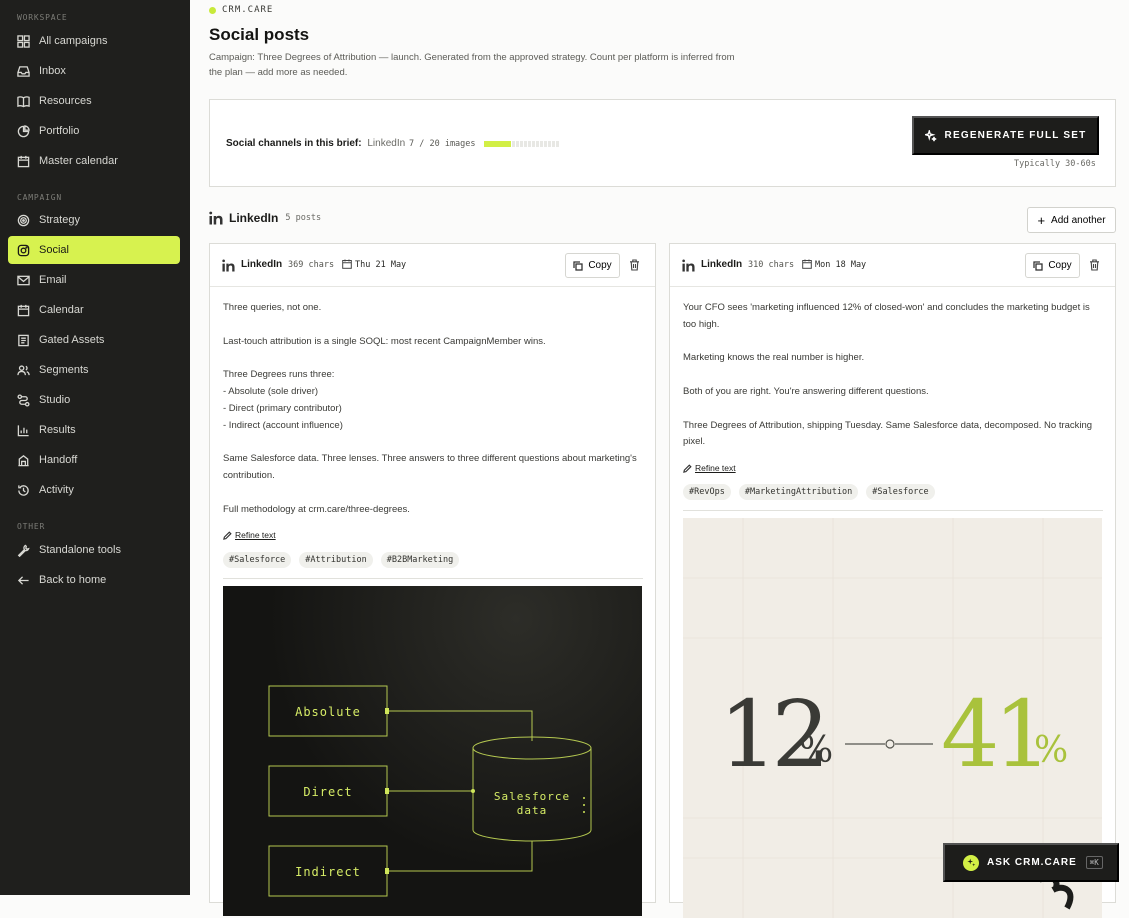 This screenshot has width=1129, height=918. What do you see at coordinates (1094, 862) in the screenshot?
I see `keyboard-shortcut: ⌘K` at bounding box center [1094, 862].